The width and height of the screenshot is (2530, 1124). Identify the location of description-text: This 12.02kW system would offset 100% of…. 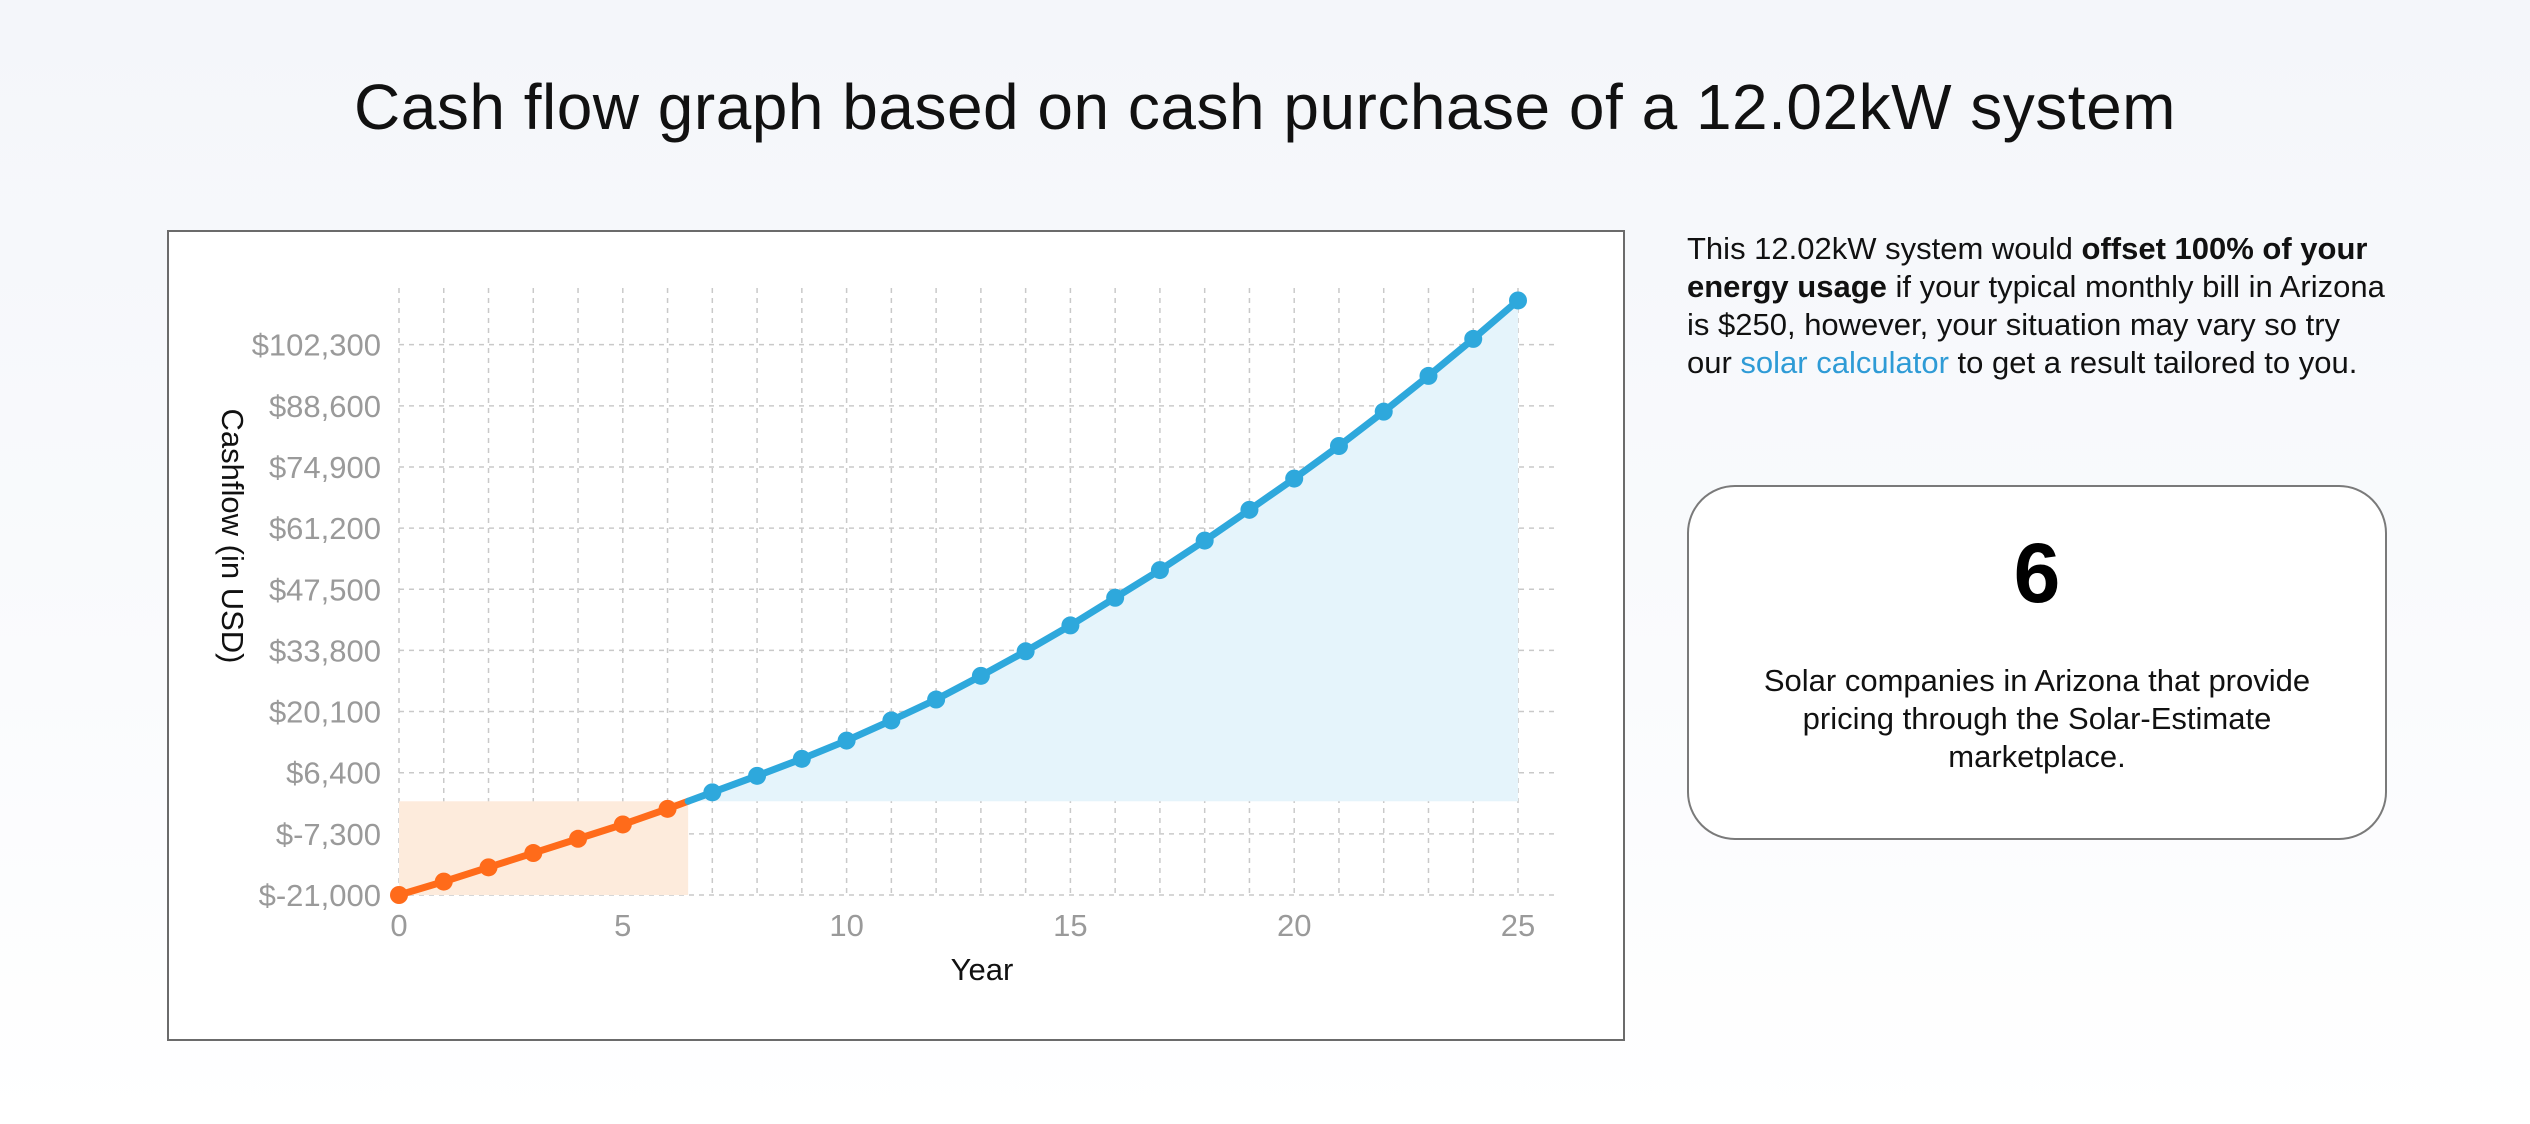
(2037, 306).